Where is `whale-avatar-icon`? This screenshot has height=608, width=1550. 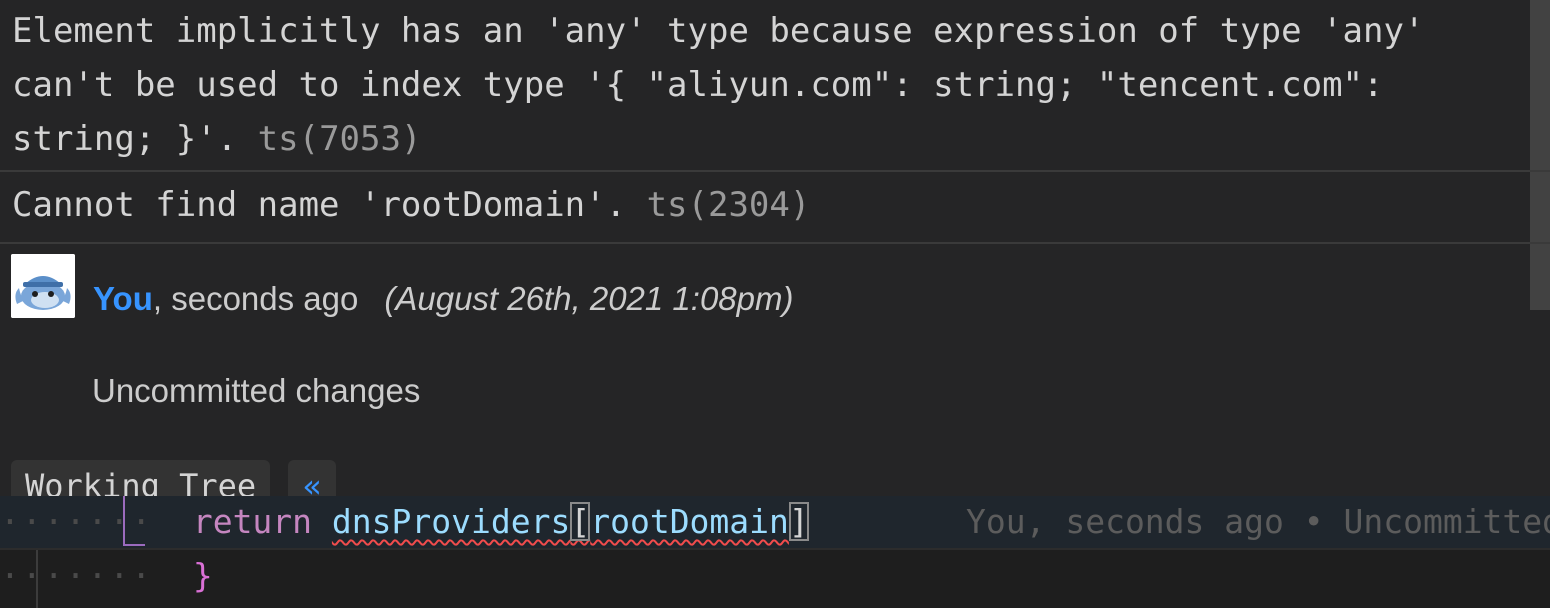
whale-avatar-icon is located at coordinates (43, 286).